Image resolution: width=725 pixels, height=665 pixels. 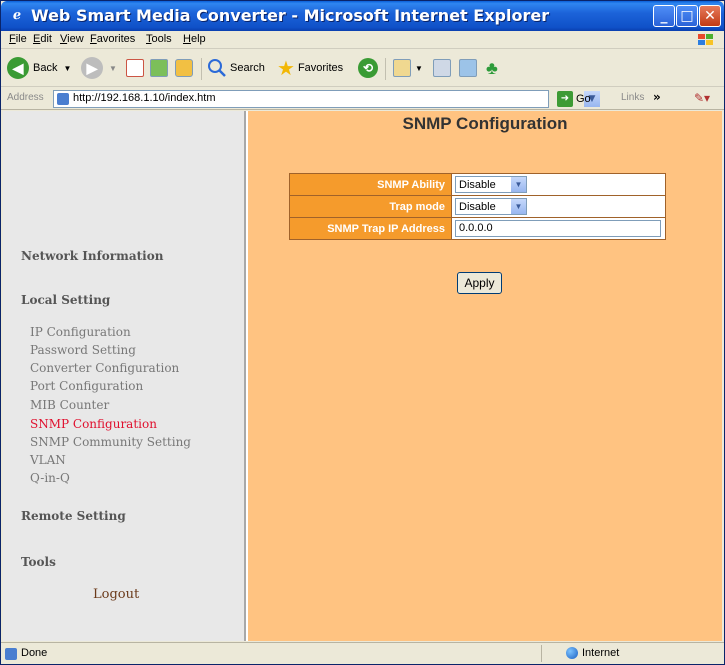 I want to click on stop-button, so click(x=135, y=68).